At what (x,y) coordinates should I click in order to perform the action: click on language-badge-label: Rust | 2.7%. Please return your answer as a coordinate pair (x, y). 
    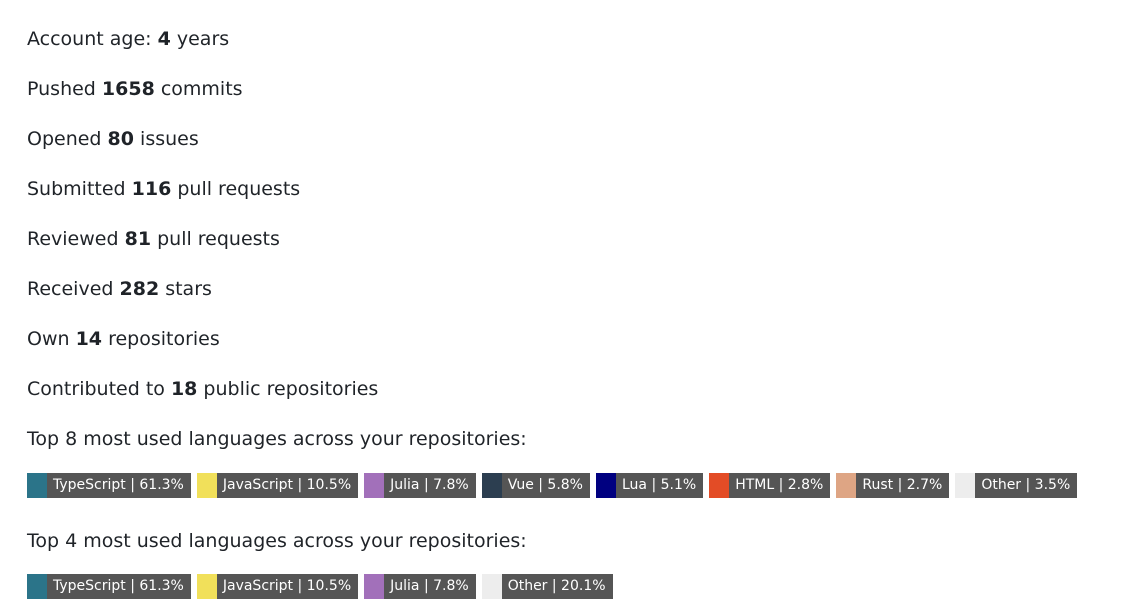
    Looking at the image, I should click on (903, 485).